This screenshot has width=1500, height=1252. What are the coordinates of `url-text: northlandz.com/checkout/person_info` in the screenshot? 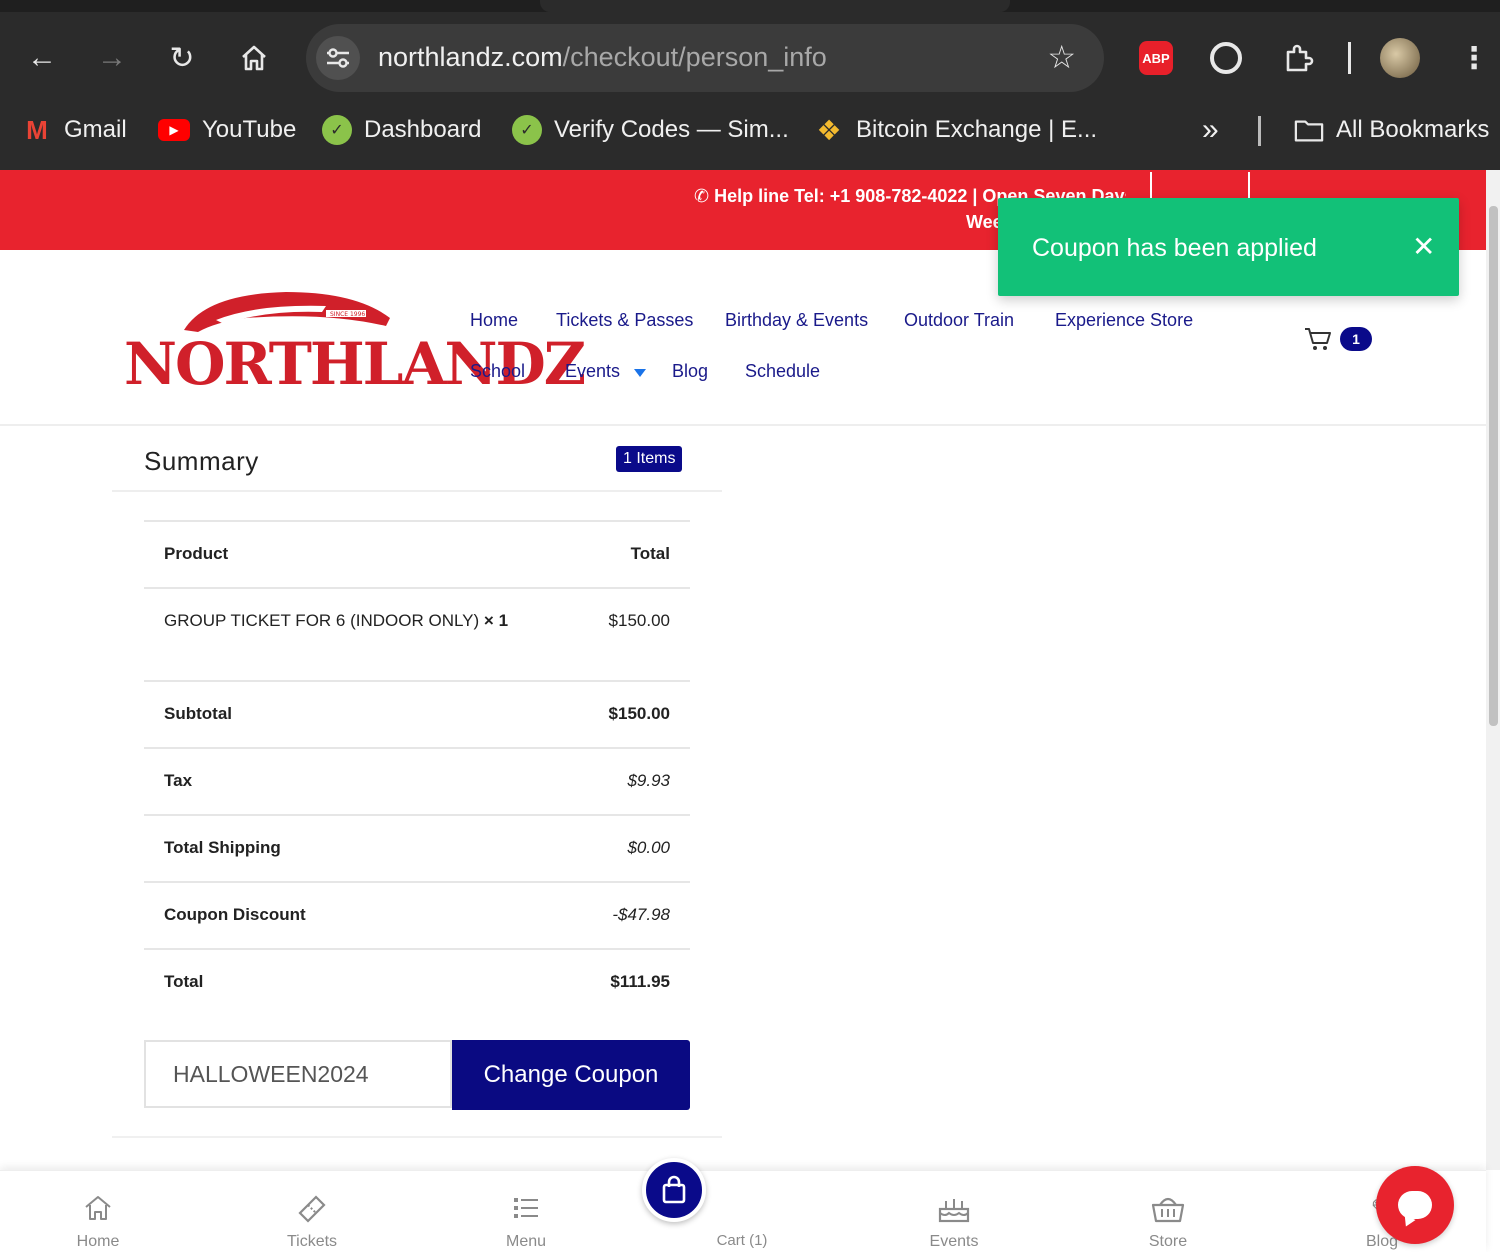 It's located at (602, 57).